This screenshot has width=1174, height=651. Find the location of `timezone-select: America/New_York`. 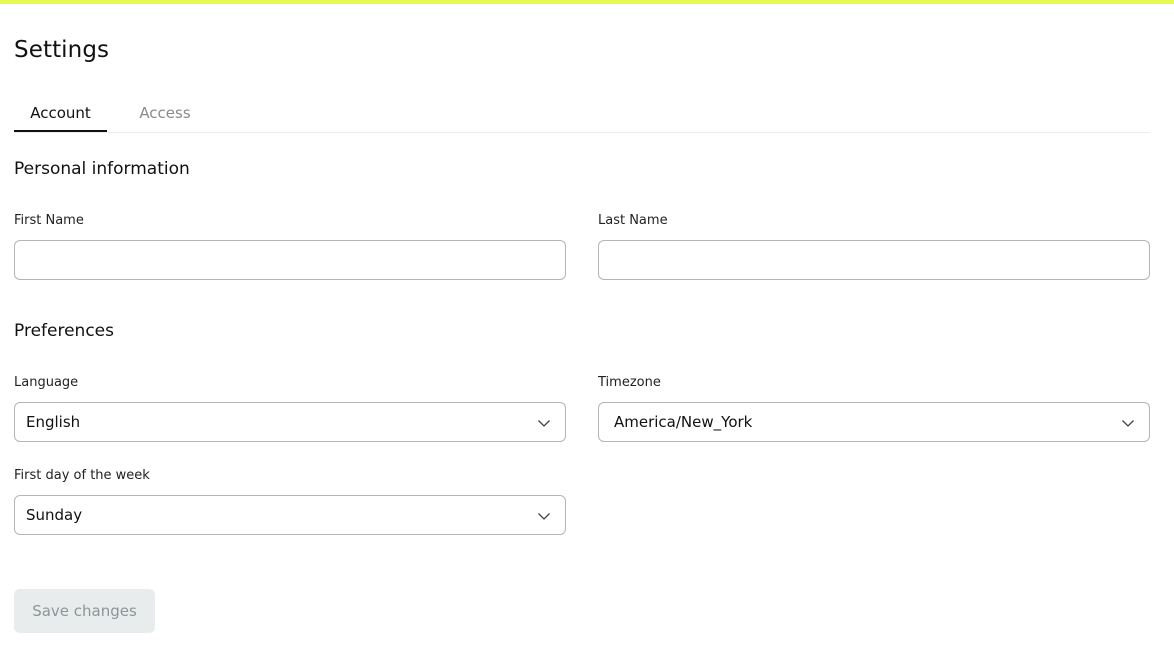

timezone-select: America/New_York is located at coordinates (874, 422).